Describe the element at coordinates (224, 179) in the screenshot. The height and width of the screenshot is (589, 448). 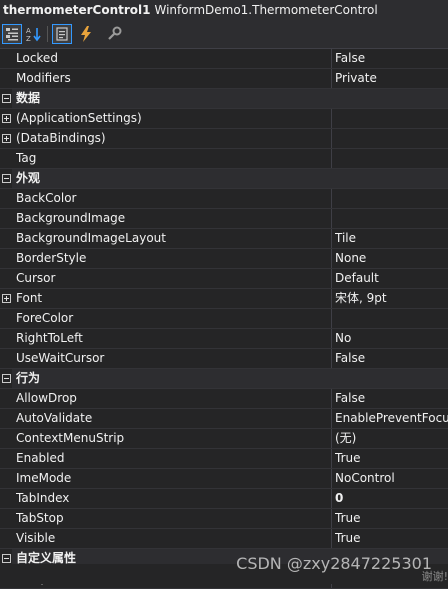
I see `category-row: 外观` at that location.